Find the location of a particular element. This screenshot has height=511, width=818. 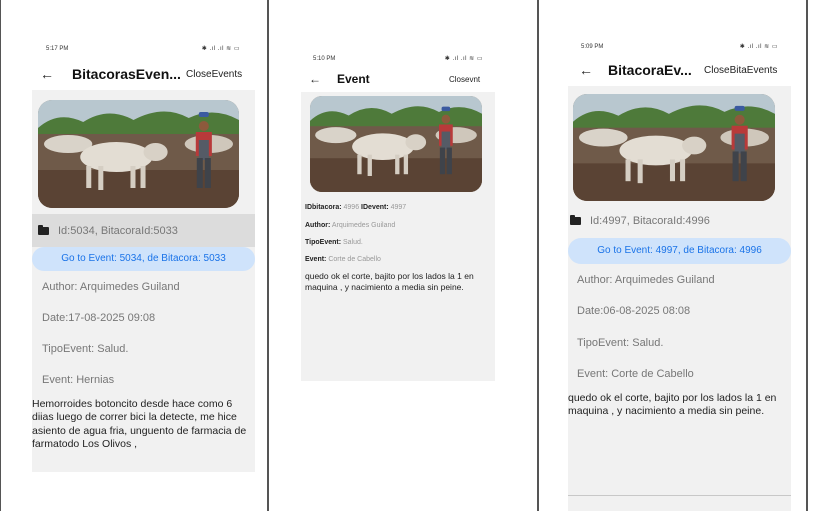

idevent-label: IDevent: is located at coordinates (375, 207).